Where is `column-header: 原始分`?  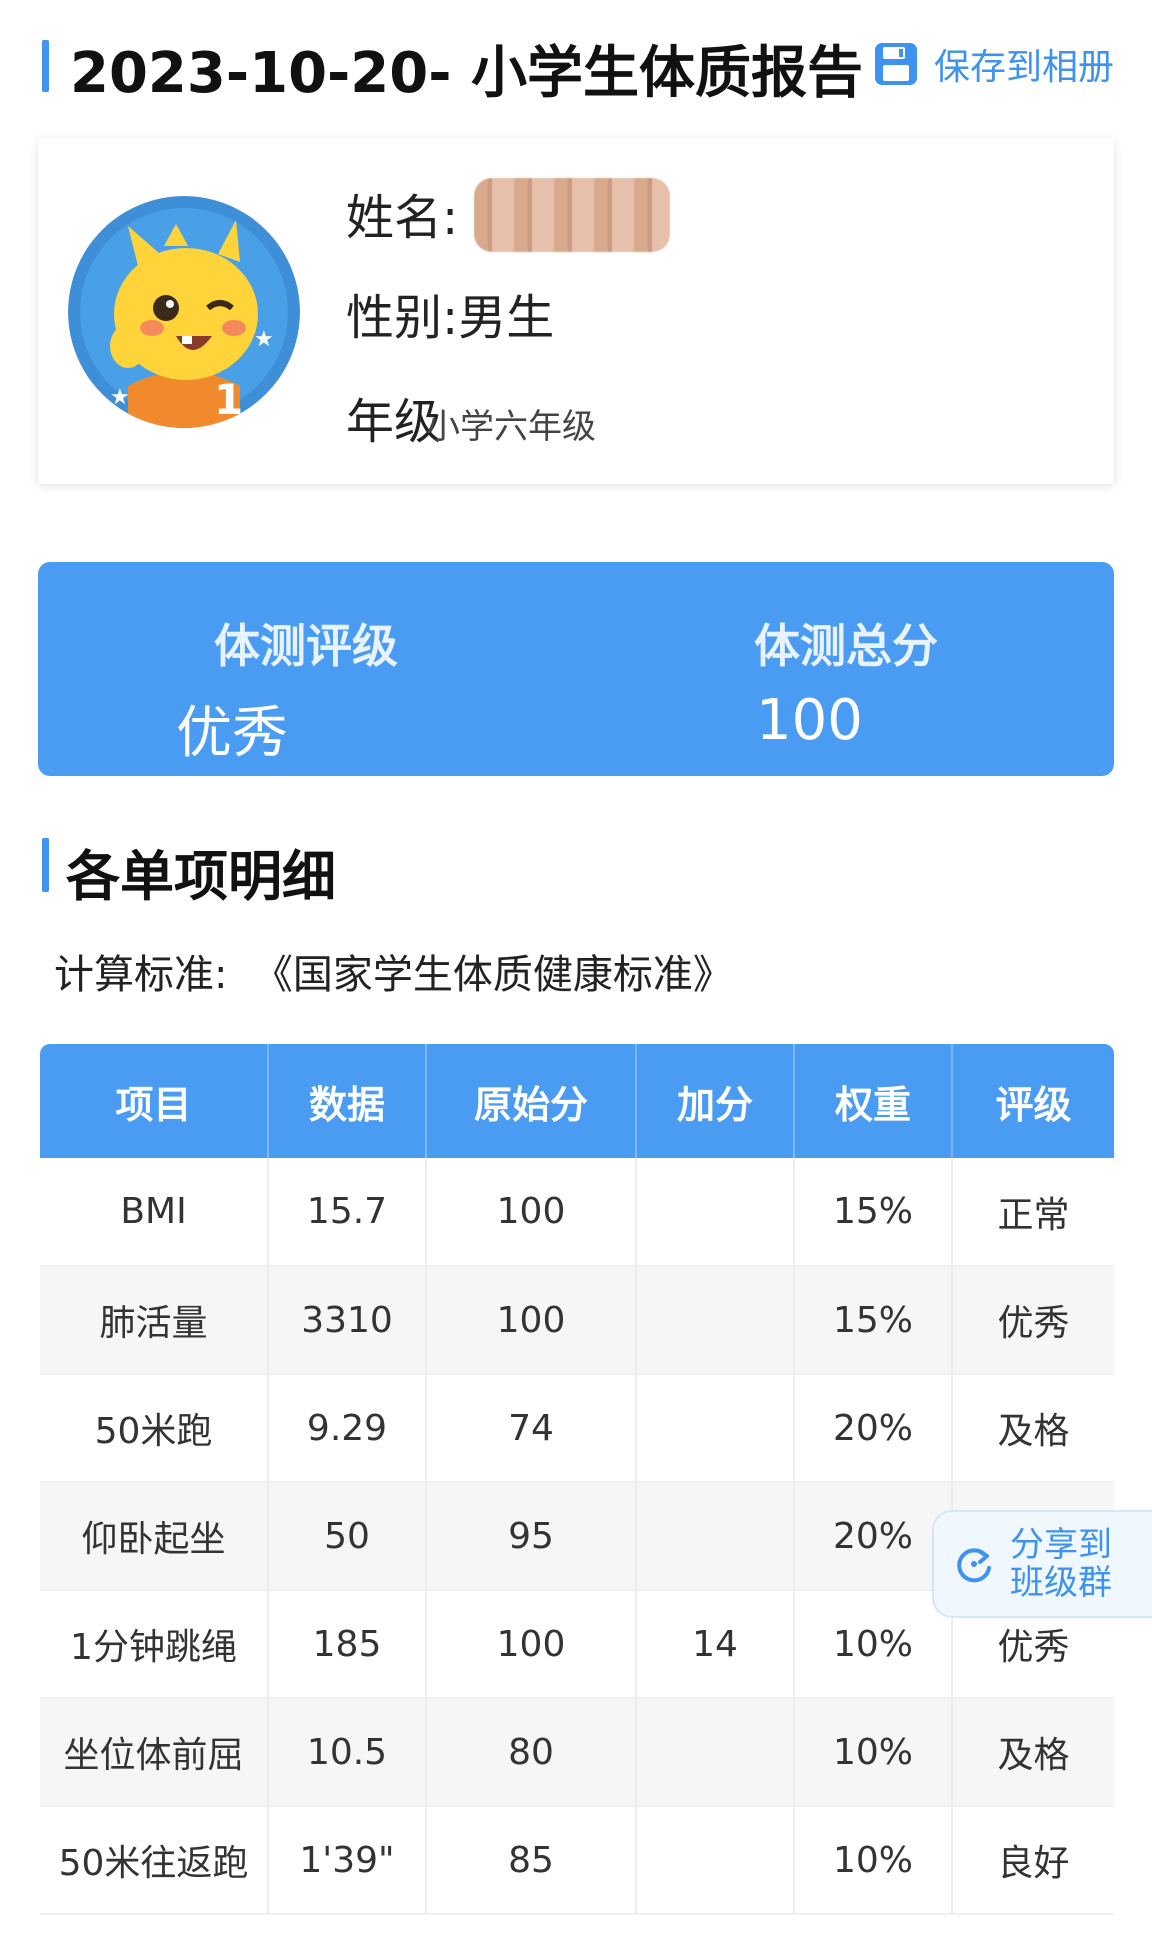
column-header: 原始分 is located at coordinates (530, 1101).